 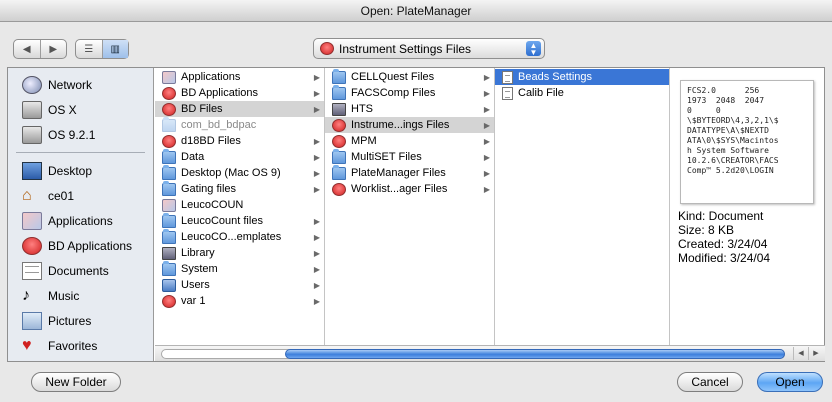 I want to click on file-list-item: Applications ▶, so click(x=239, y=77).